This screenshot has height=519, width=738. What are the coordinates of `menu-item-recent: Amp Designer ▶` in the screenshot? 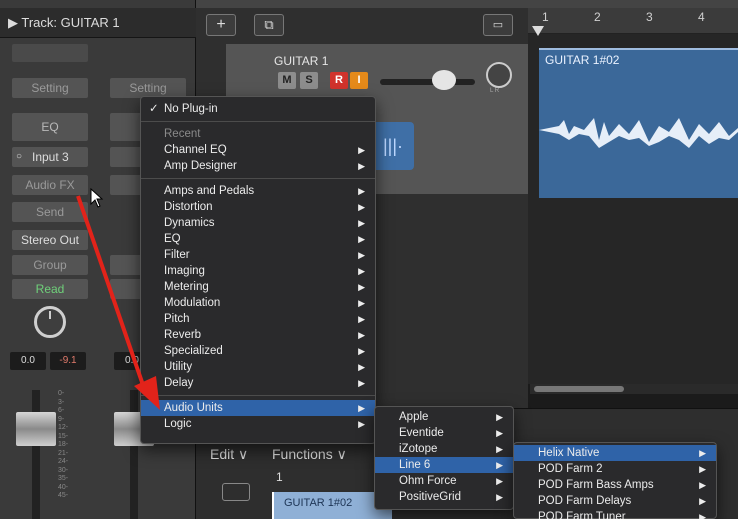 It's located at (258, 166).